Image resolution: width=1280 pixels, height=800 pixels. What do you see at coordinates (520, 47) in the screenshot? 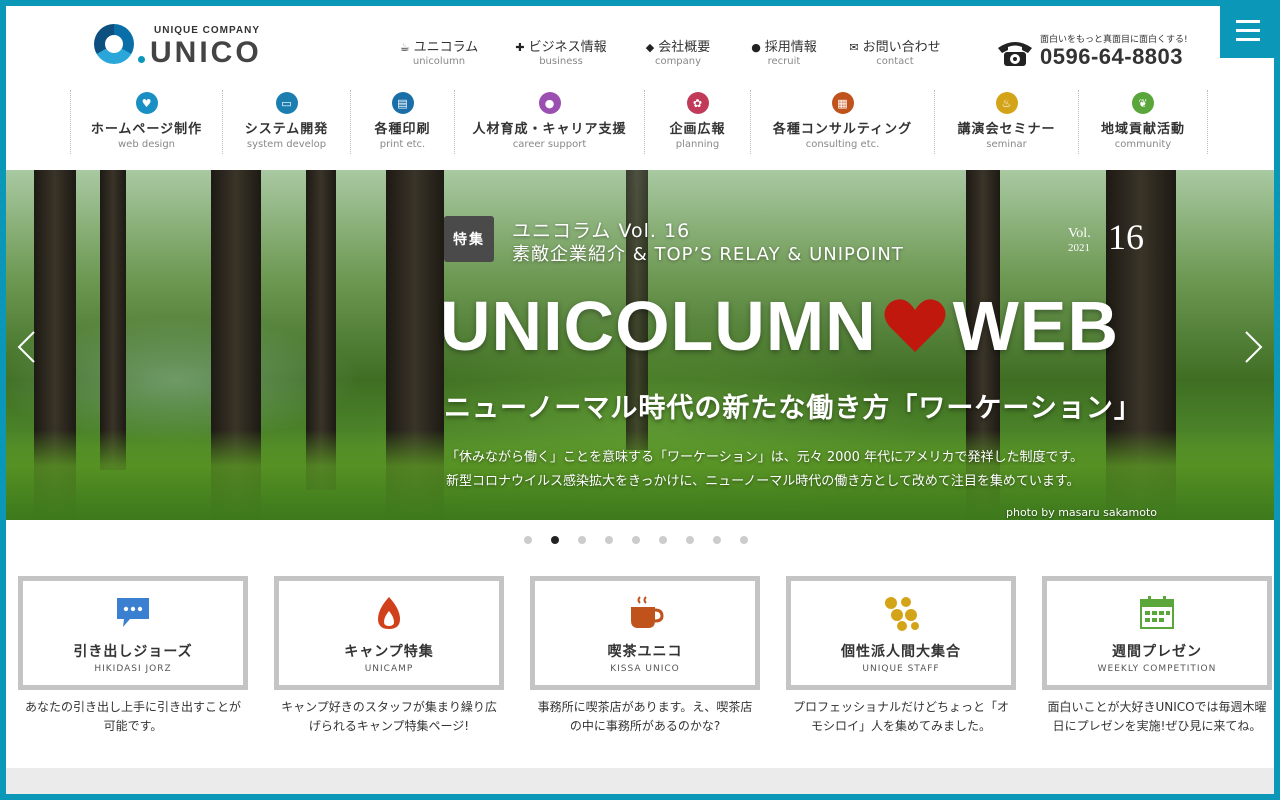
I see `plus-icon: ✚` at bounding box center [520, 47].